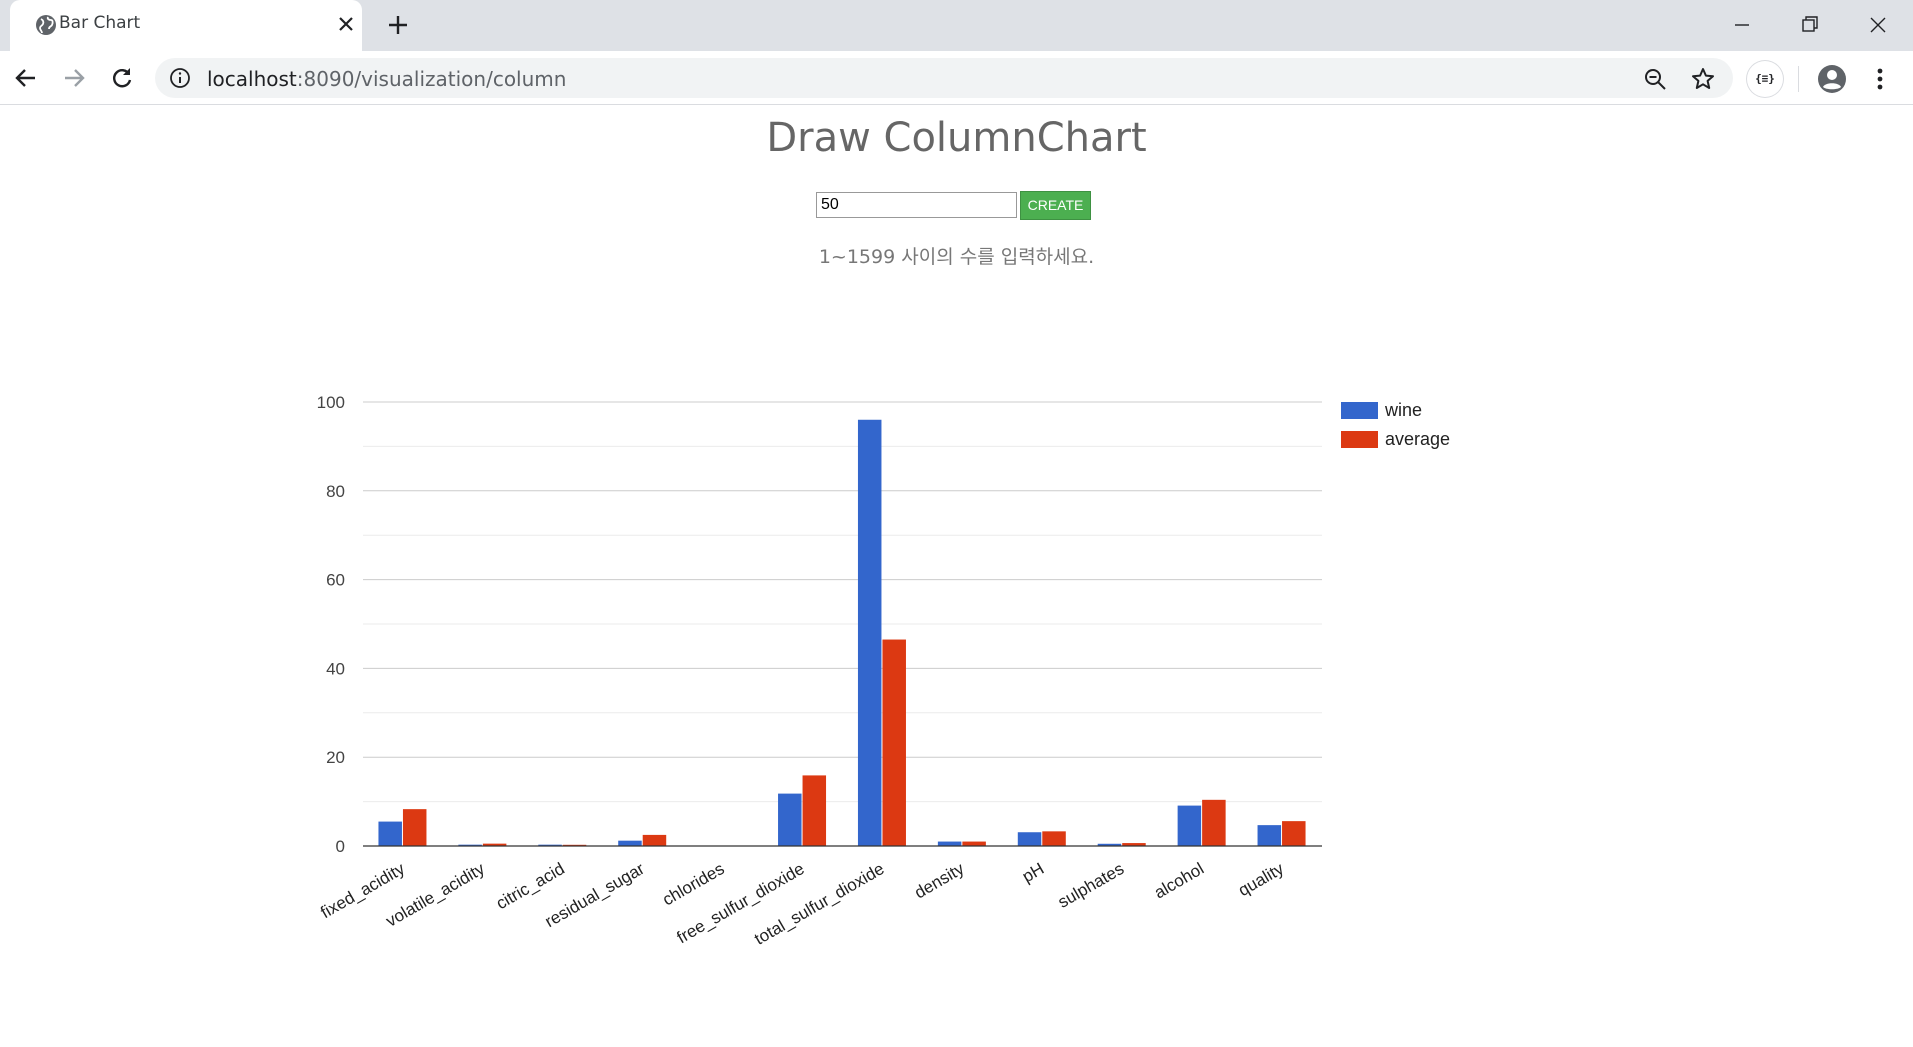 The height and width of the screenshot is (1047, 1913). What do you see at coordinates (340, 846) in the screenshot?
I see `y-tick-label: 0` at bounding box center [340, 846].